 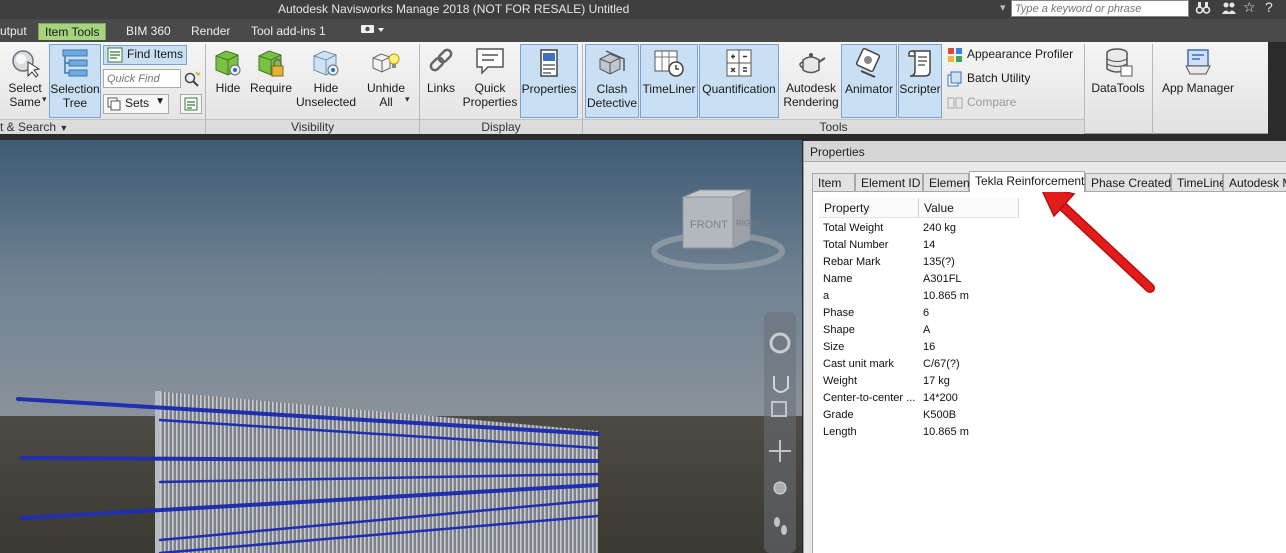 What do you see at coordinates (192, 79) in the screenshot?
I see `quick-find-search-icon` at bounding box center [192, 79].